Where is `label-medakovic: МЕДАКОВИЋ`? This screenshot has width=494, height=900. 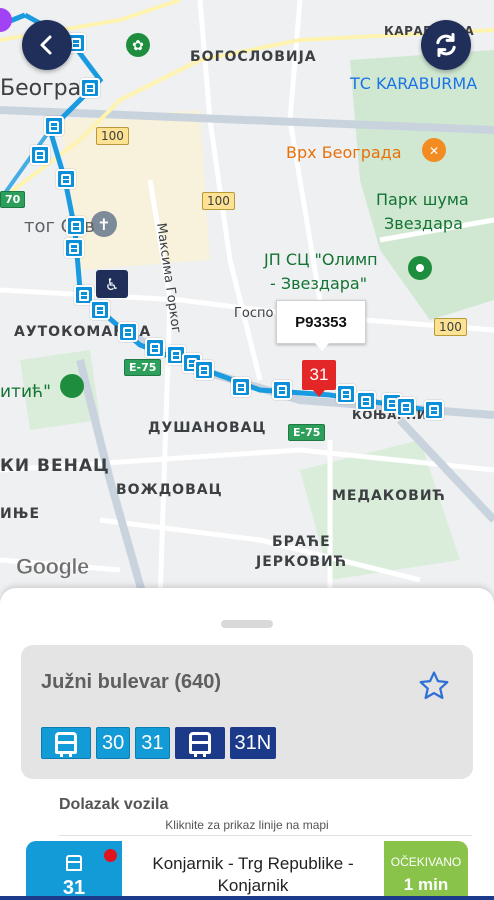 label-medakovic: МЕДАКОВИЋ is located at coordinates (389, 496).